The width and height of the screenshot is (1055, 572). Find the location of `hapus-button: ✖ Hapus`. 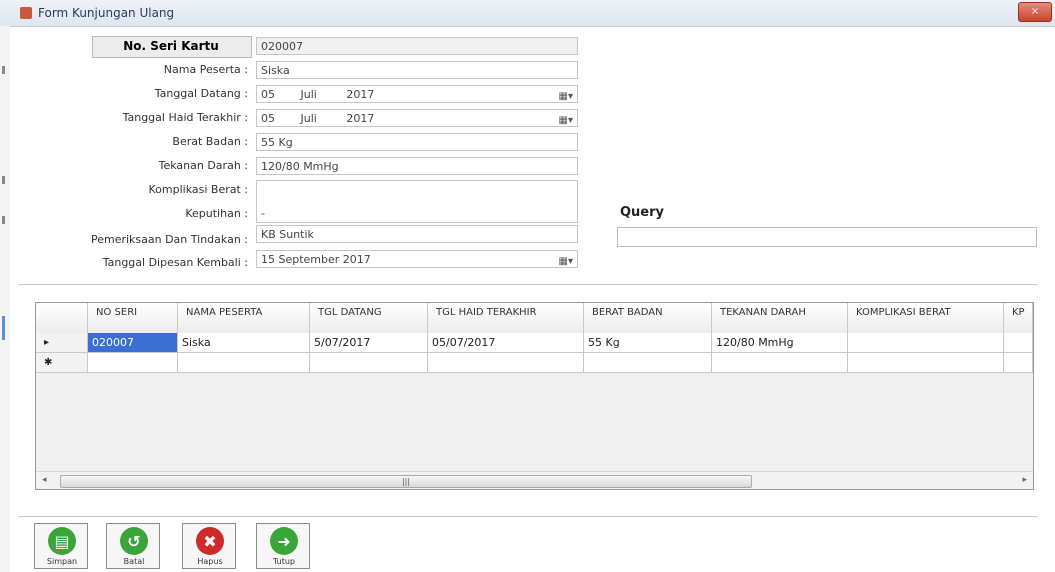

hapus-button: ✖ Hapus is located at coordinates (209, 546).